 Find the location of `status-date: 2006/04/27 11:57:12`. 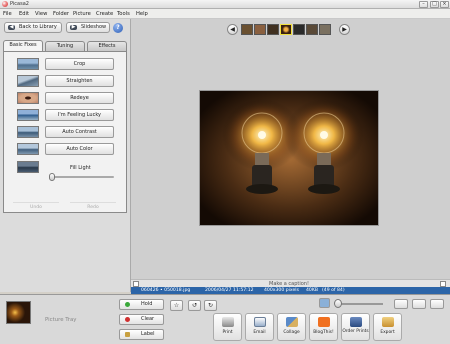

status-date: 2006/04/27 11:57:12 is located at coordinates (229, 290).